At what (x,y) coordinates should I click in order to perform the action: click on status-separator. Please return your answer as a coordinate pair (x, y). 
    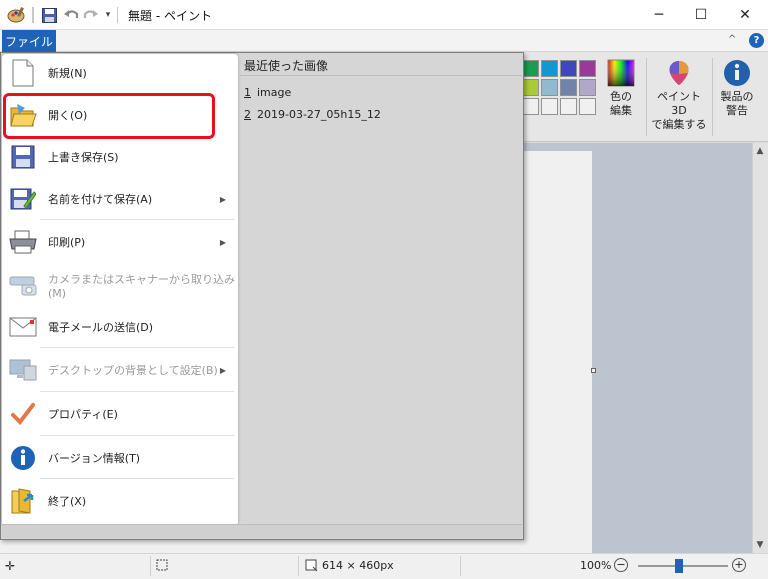
    Looking at the image, I should click on (150, 566).